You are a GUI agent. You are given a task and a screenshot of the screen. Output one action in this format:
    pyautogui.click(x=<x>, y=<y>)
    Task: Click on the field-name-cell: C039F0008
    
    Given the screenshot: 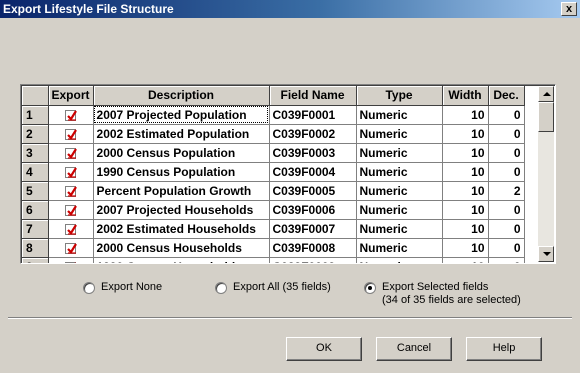 What is the action you would take?
    pyautogui.click(x=313, y=248)
    